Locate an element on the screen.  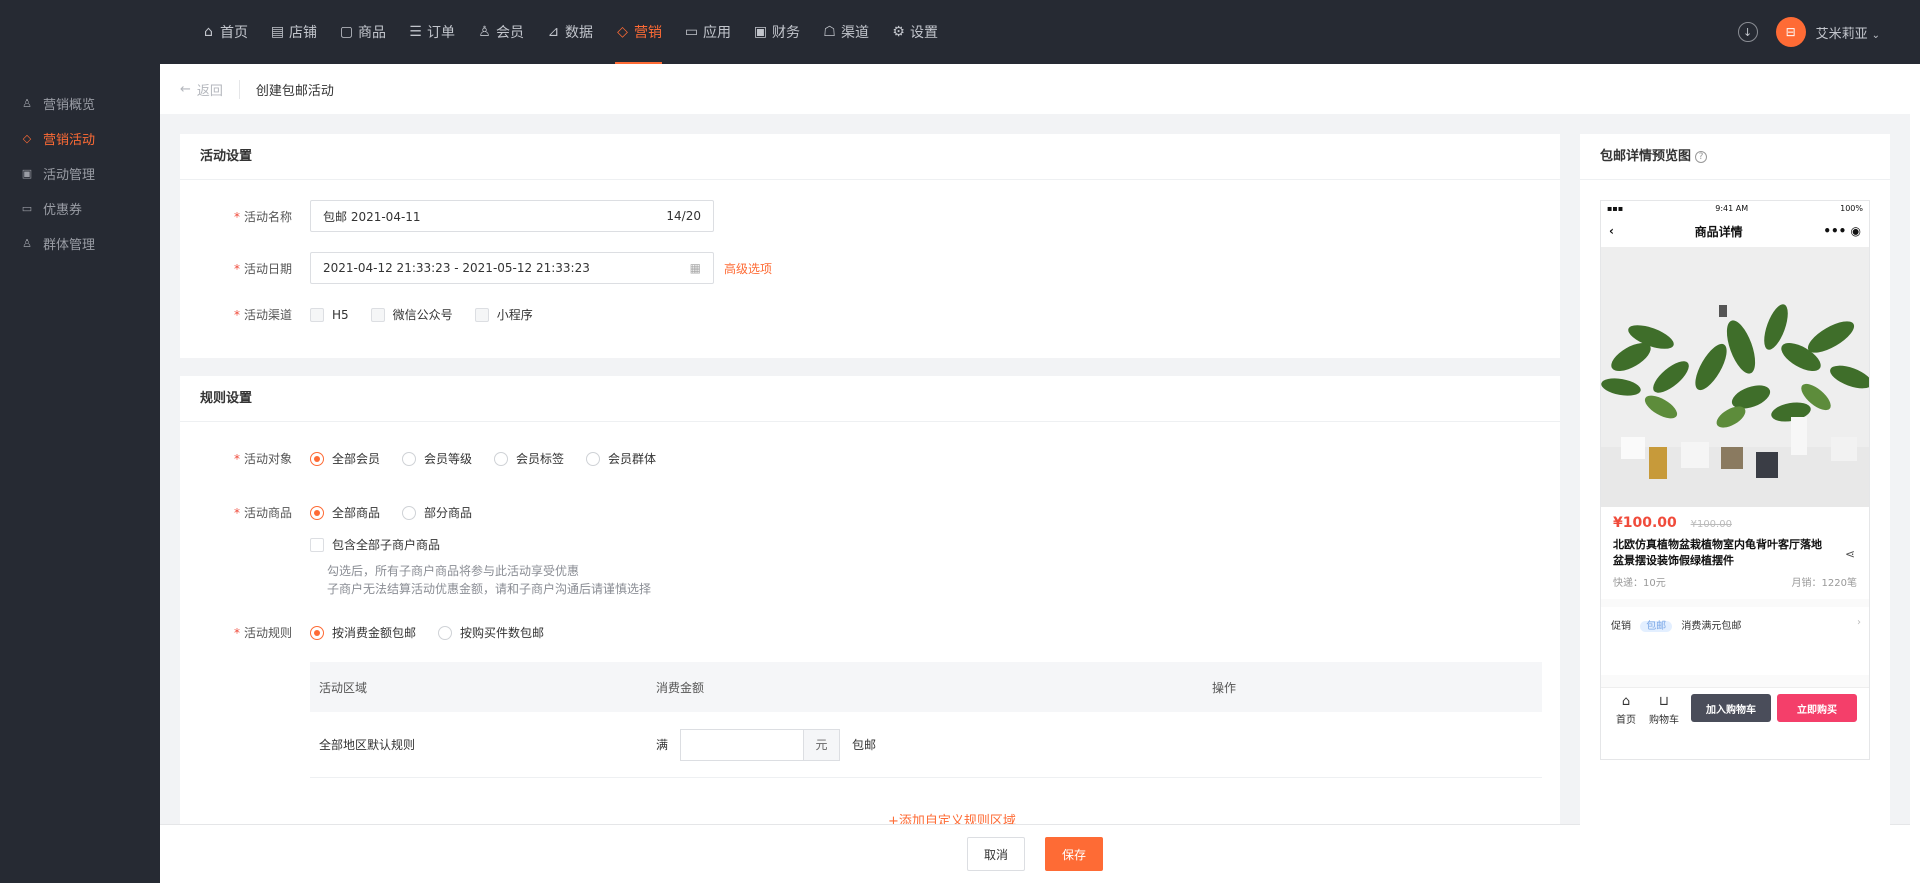
nav-data: ⊿ 数据 is located at coordinates (569, 32).